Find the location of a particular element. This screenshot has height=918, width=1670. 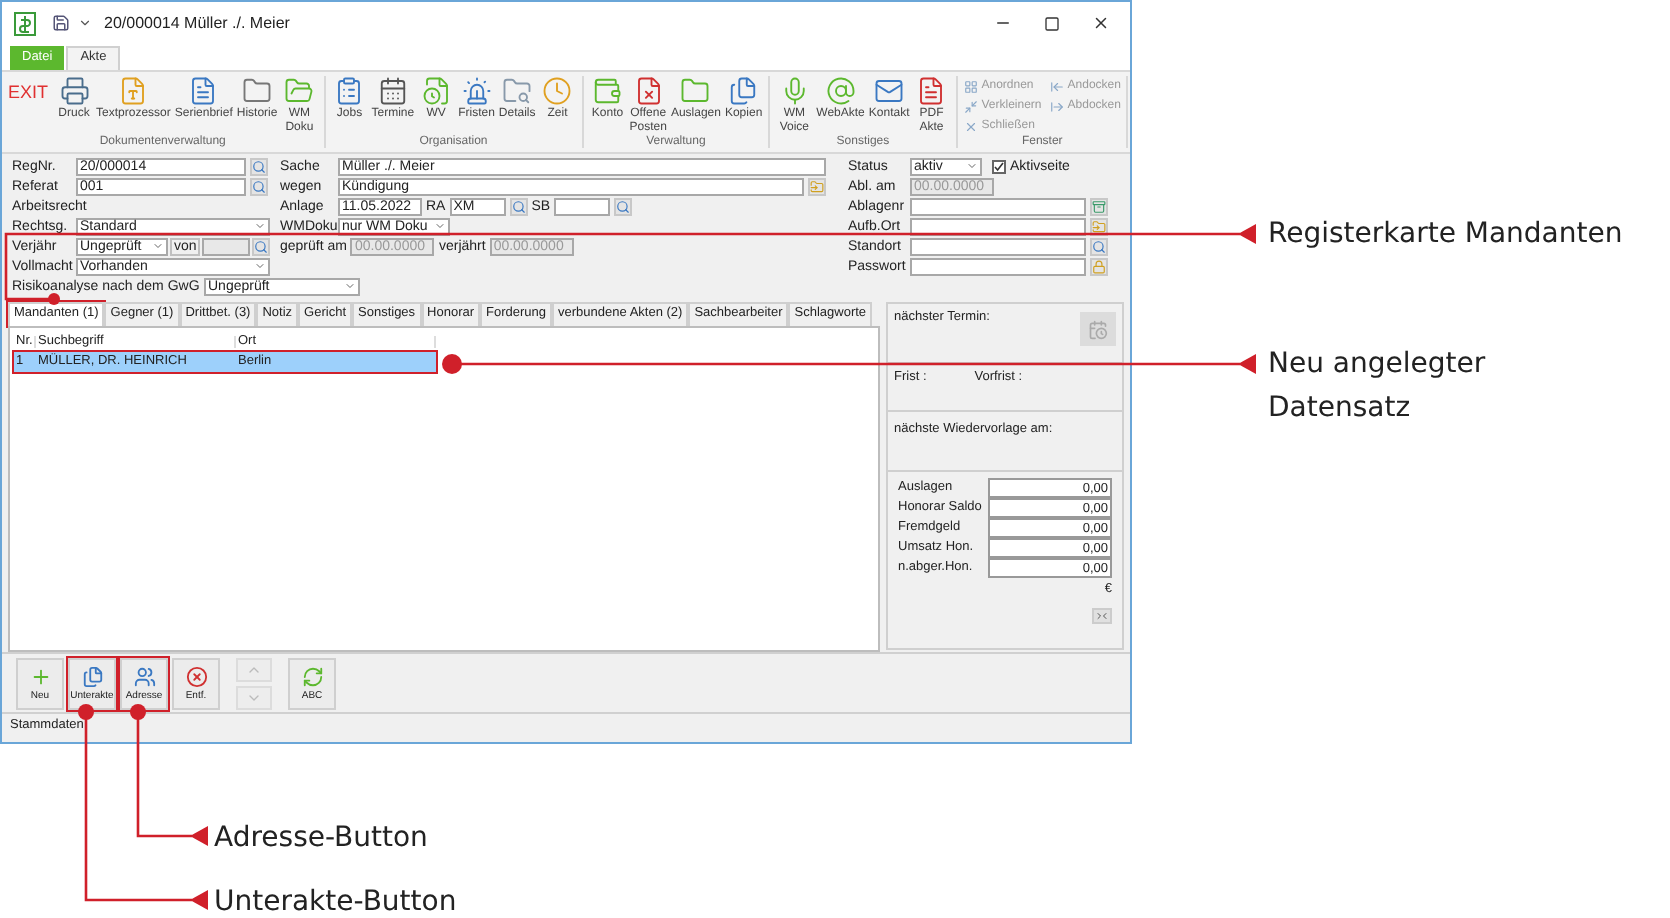

list-icon is located at coordinates (349, 91).